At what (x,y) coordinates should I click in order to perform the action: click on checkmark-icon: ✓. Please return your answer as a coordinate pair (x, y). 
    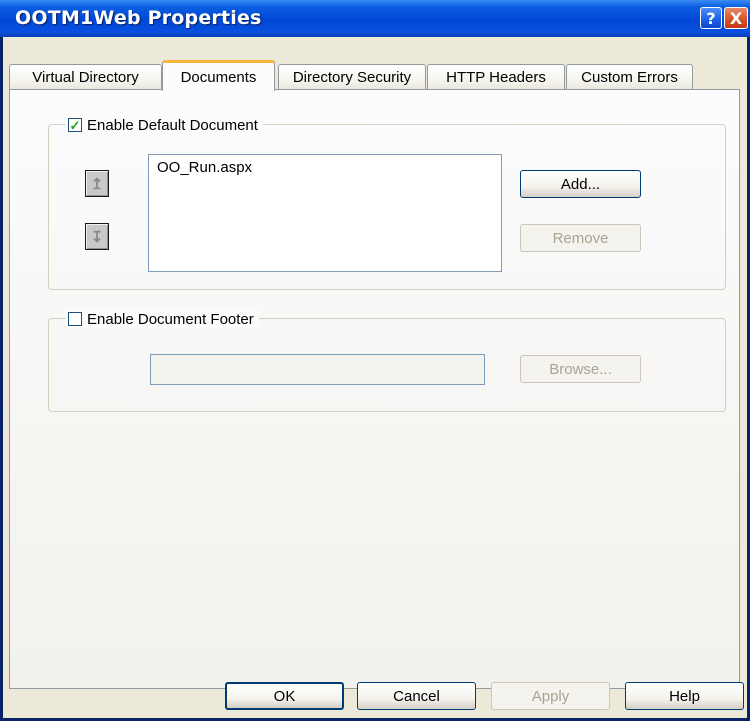
    Looking at the image, I should click on (75, 125).